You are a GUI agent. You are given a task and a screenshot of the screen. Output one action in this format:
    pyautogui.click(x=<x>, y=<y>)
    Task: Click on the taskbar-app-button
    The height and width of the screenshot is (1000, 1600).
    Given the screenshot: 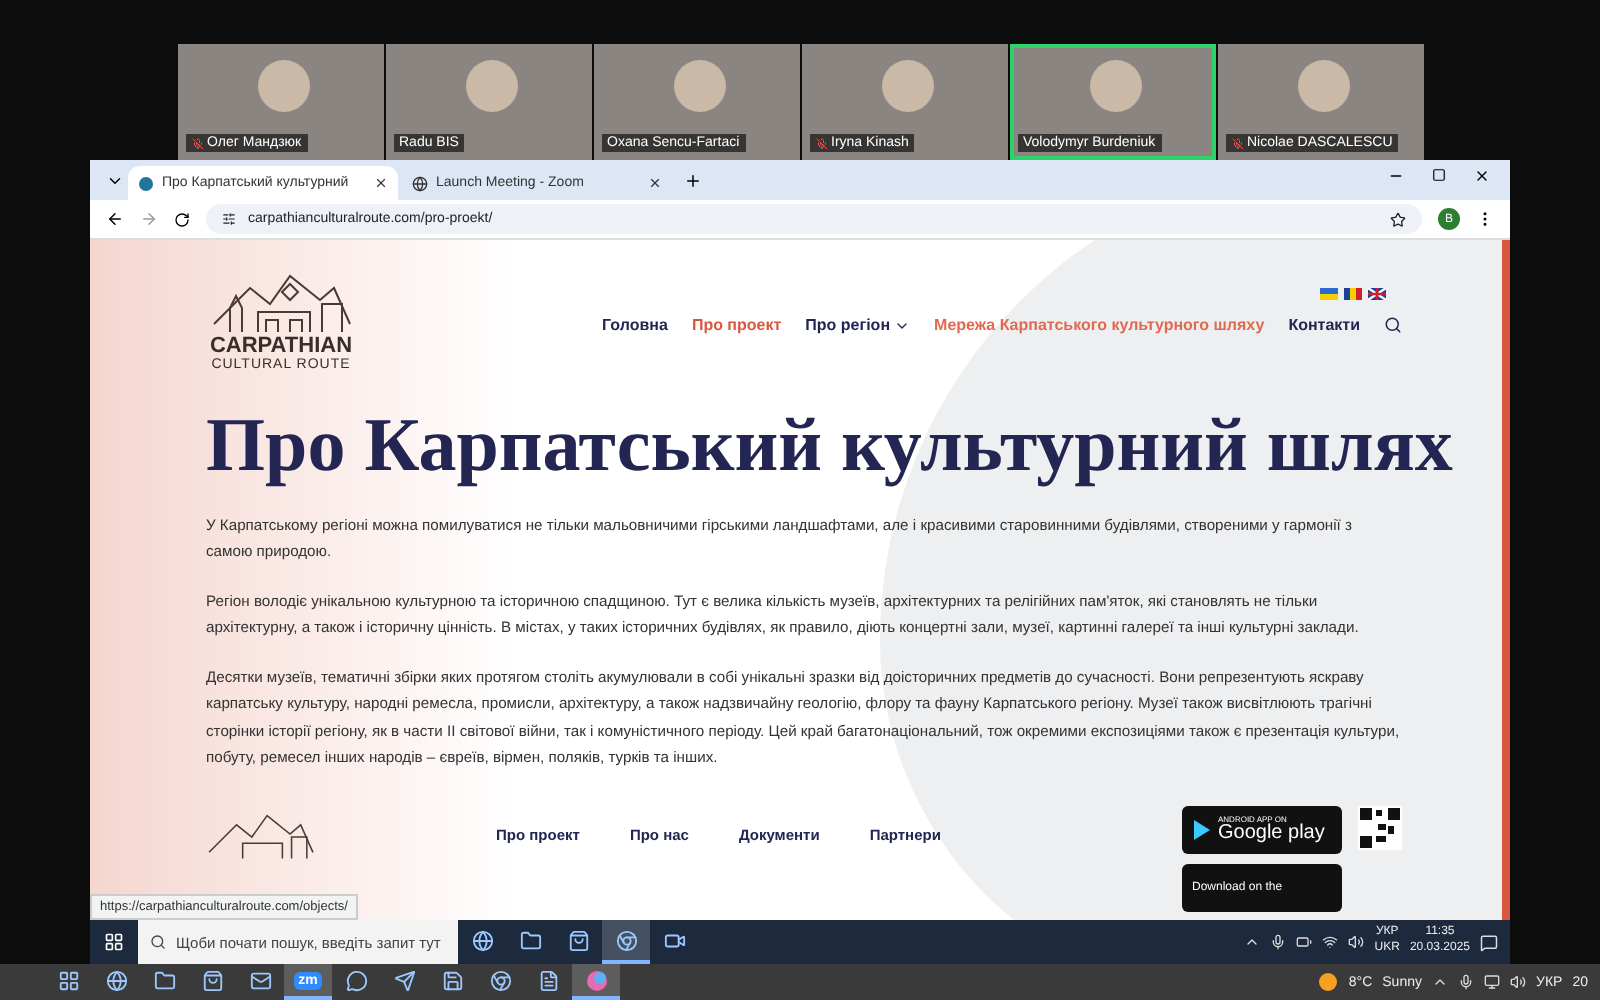 What is the action you would take?
    pyautogui.click(x=626, y=942)
    